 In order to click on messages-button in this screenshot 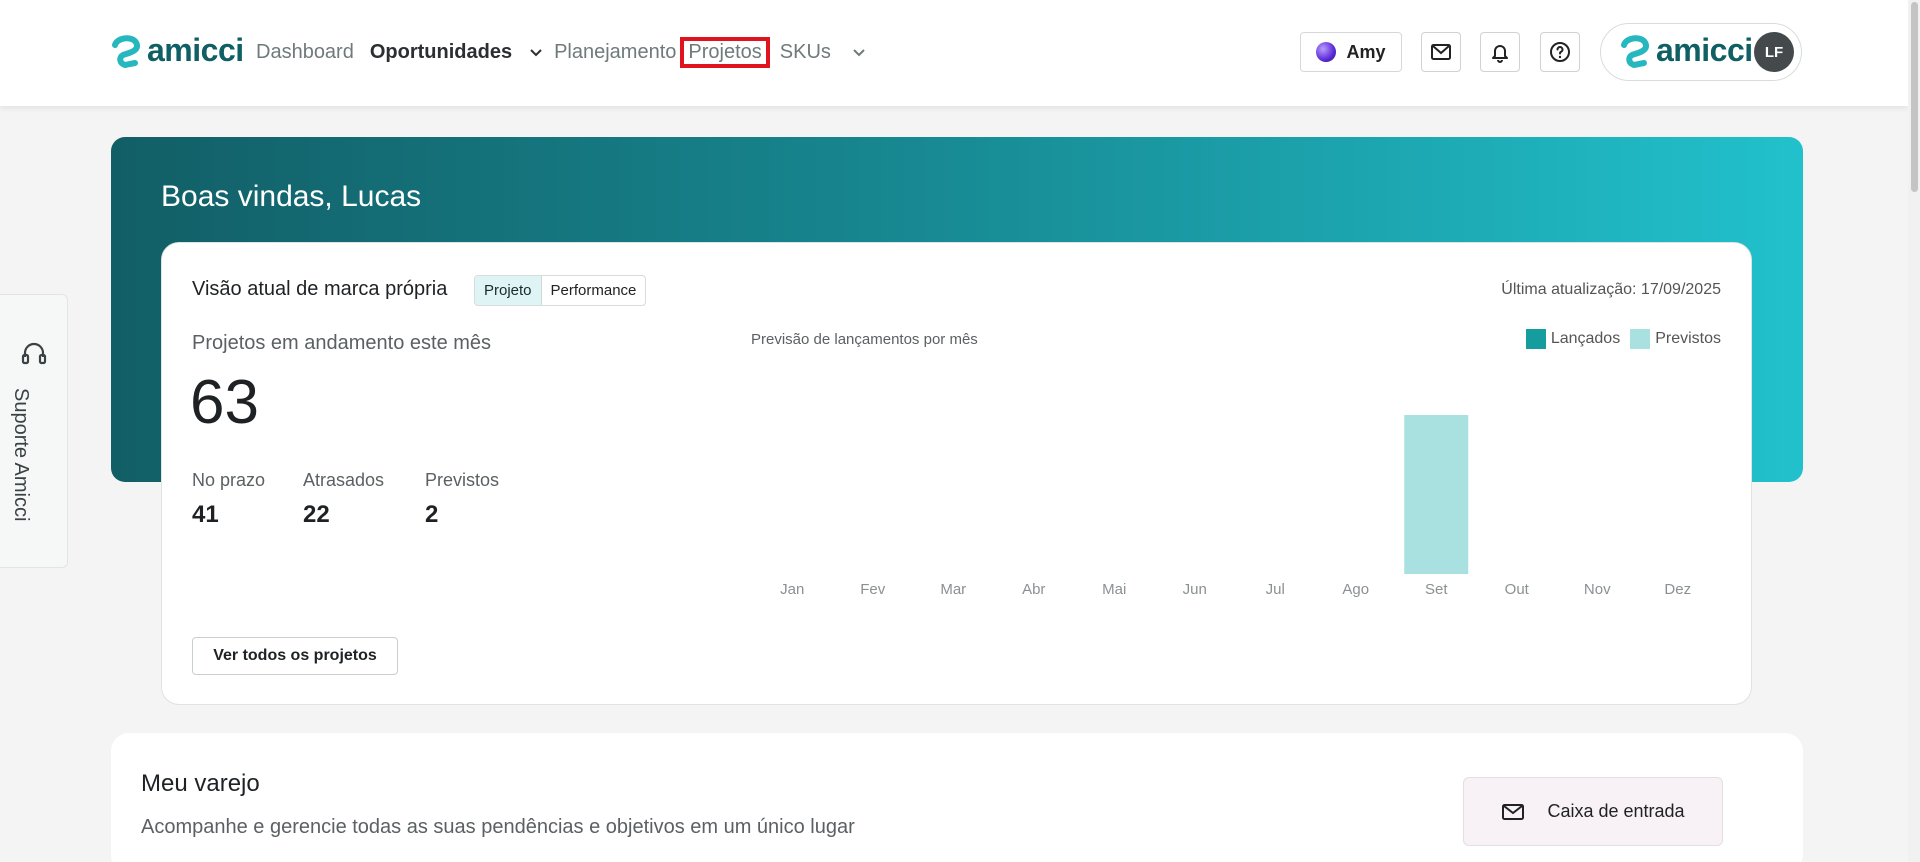, I will do `click(1441, 52)`.